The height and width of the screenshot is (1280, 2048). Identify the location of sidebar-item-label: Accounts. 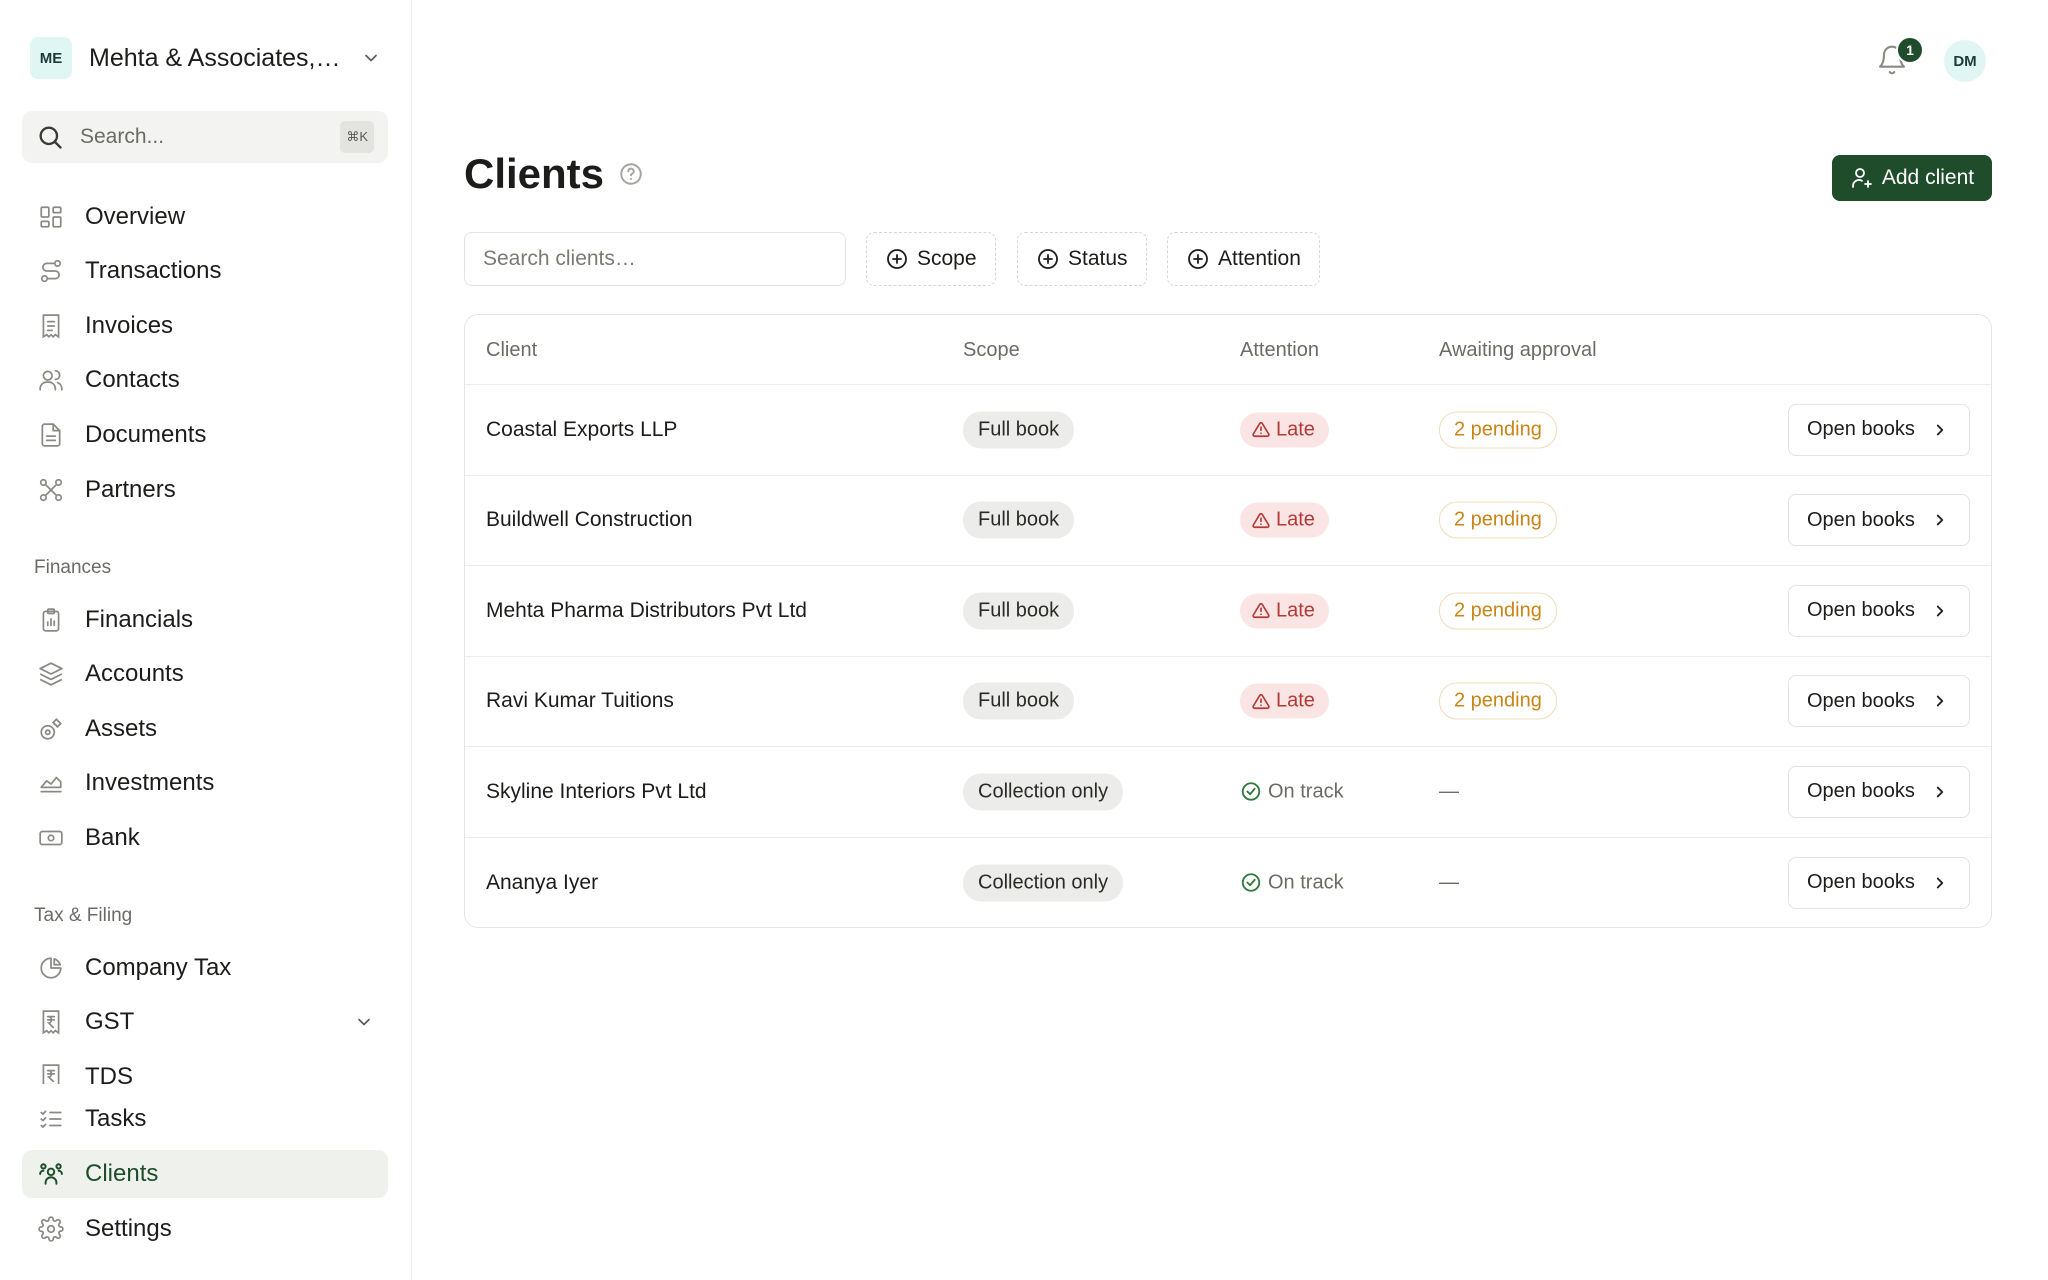
(134, 673).